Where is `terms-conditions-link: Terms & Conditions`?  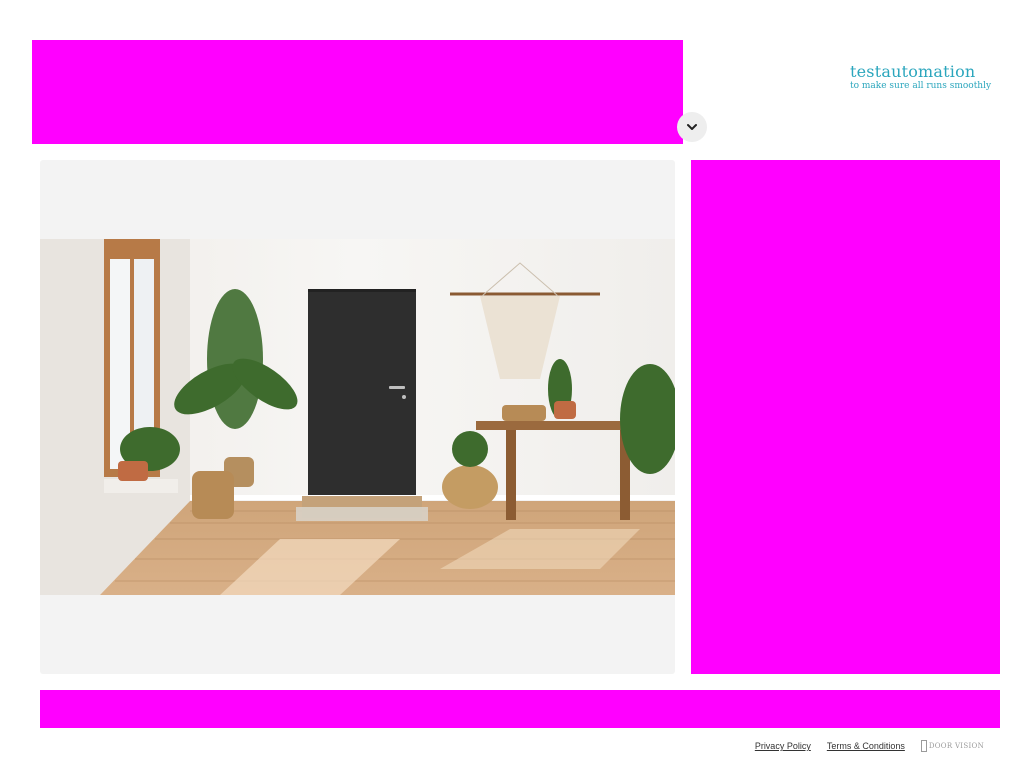 terms-conditions-link: Terms & Conditions is located at coordinates (866, 746).